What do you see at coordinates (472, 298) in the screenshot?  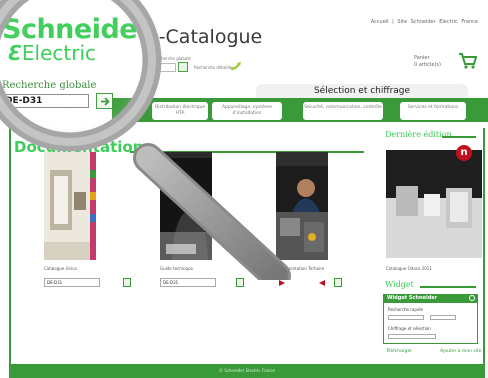 I see `widget-close-icon` at bounding box center [472, 298].